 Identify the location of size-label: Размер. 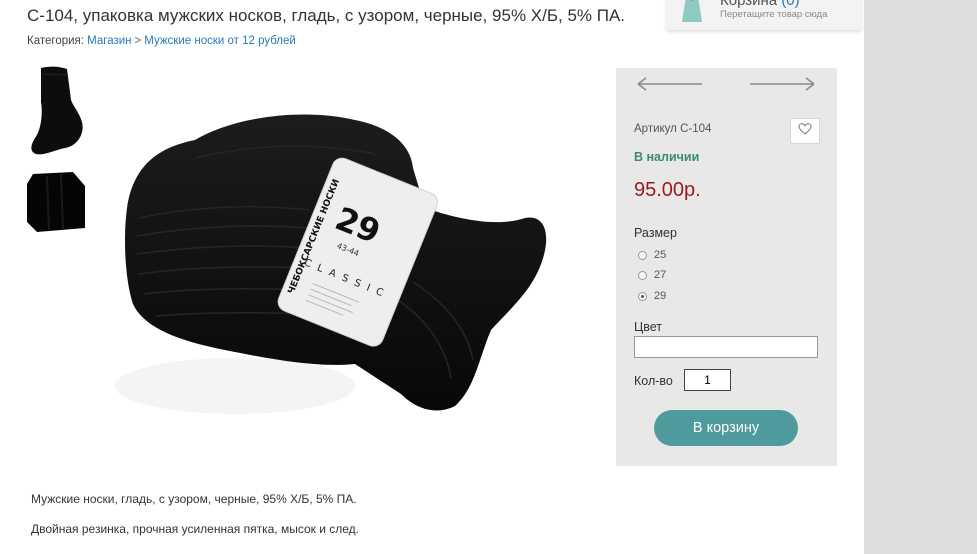
(655, 233).